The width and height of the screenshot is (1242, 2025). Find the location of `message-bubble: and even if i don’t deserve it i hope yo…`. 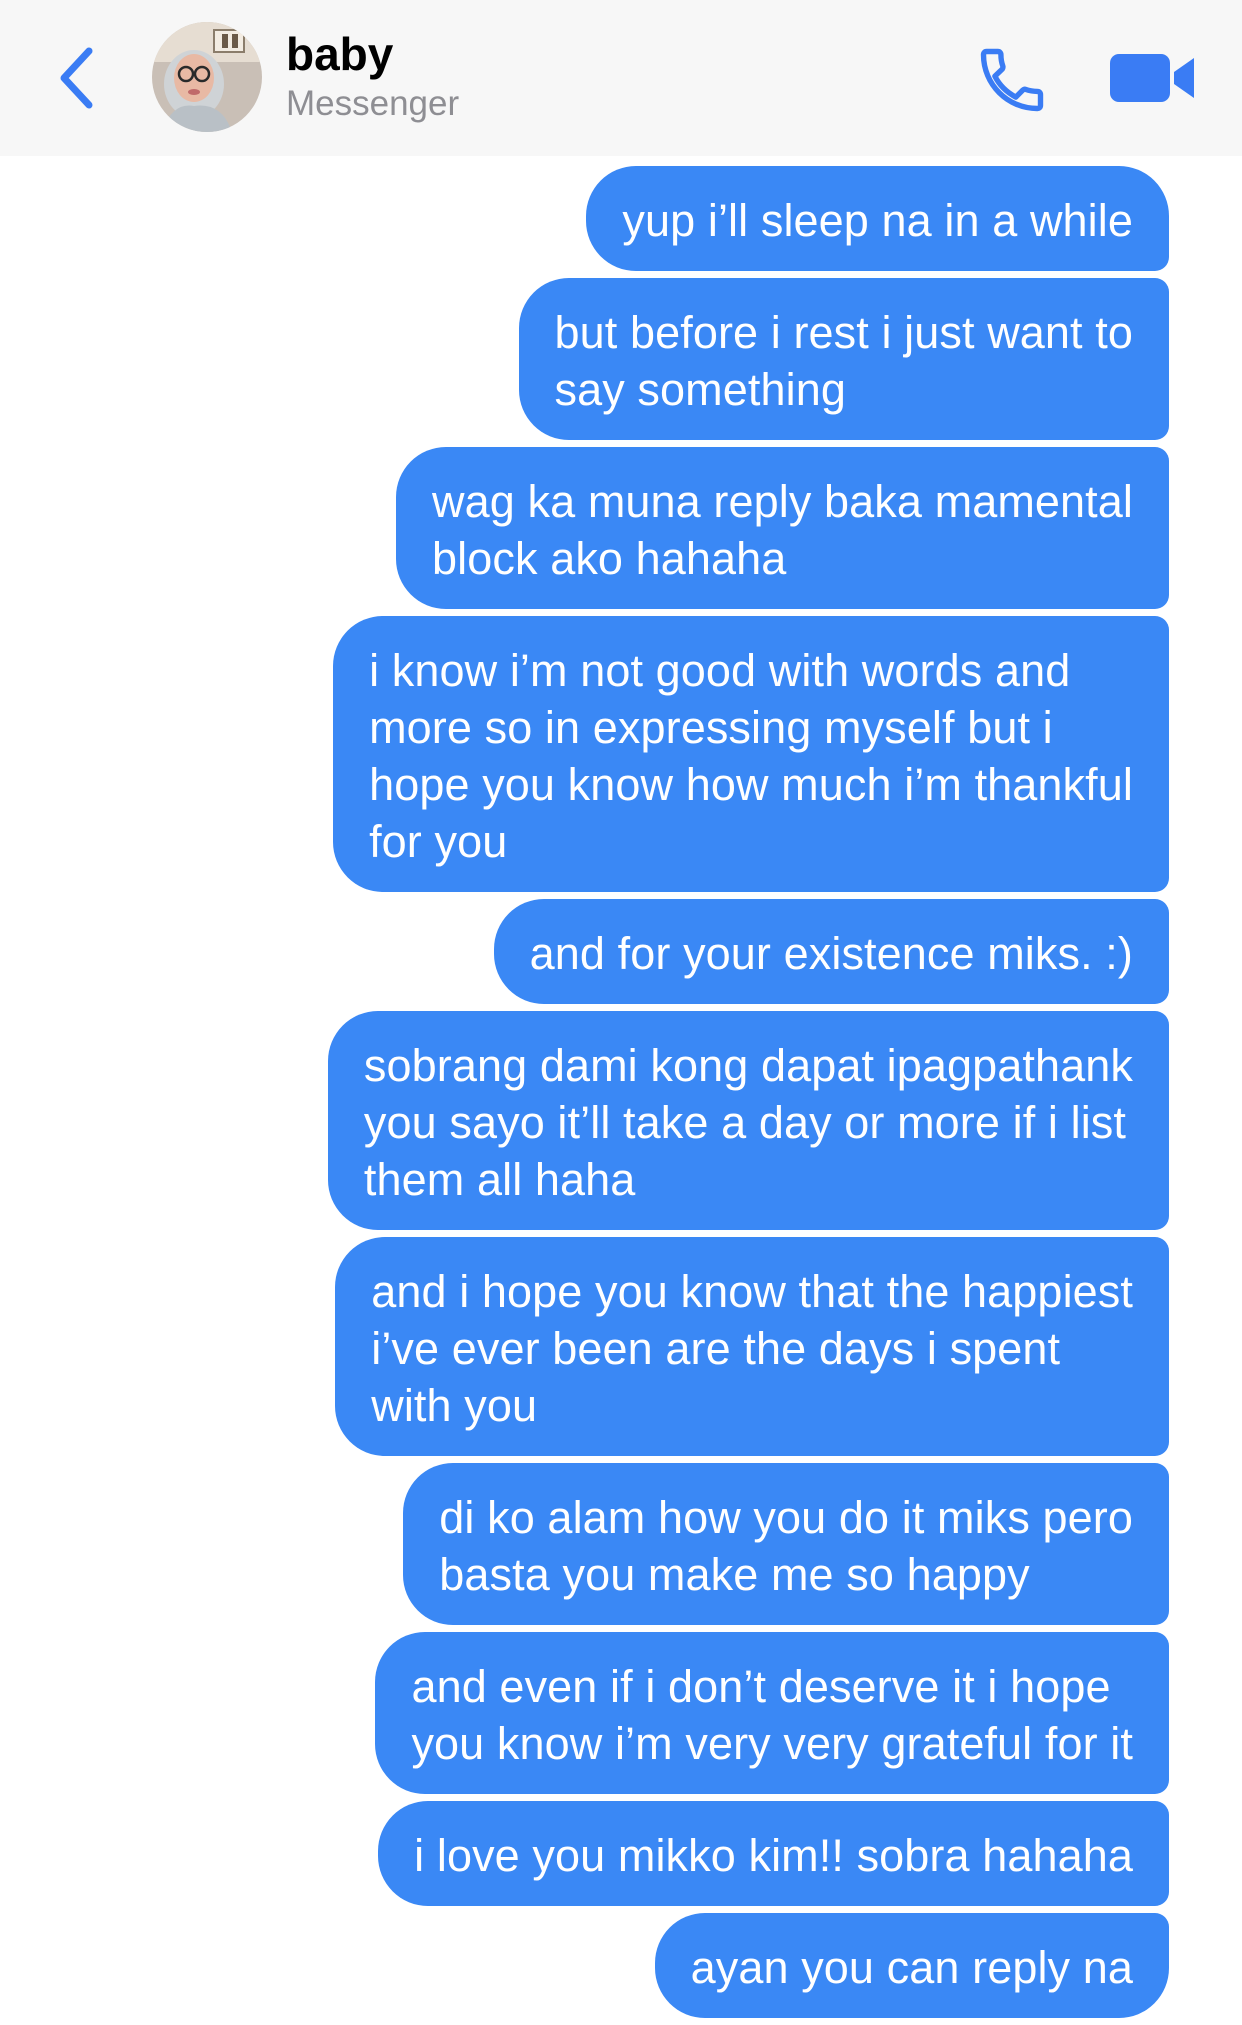

message-bubble: and even if i don’t deserve it i hope yo… is located at coordinates (772, 1713).